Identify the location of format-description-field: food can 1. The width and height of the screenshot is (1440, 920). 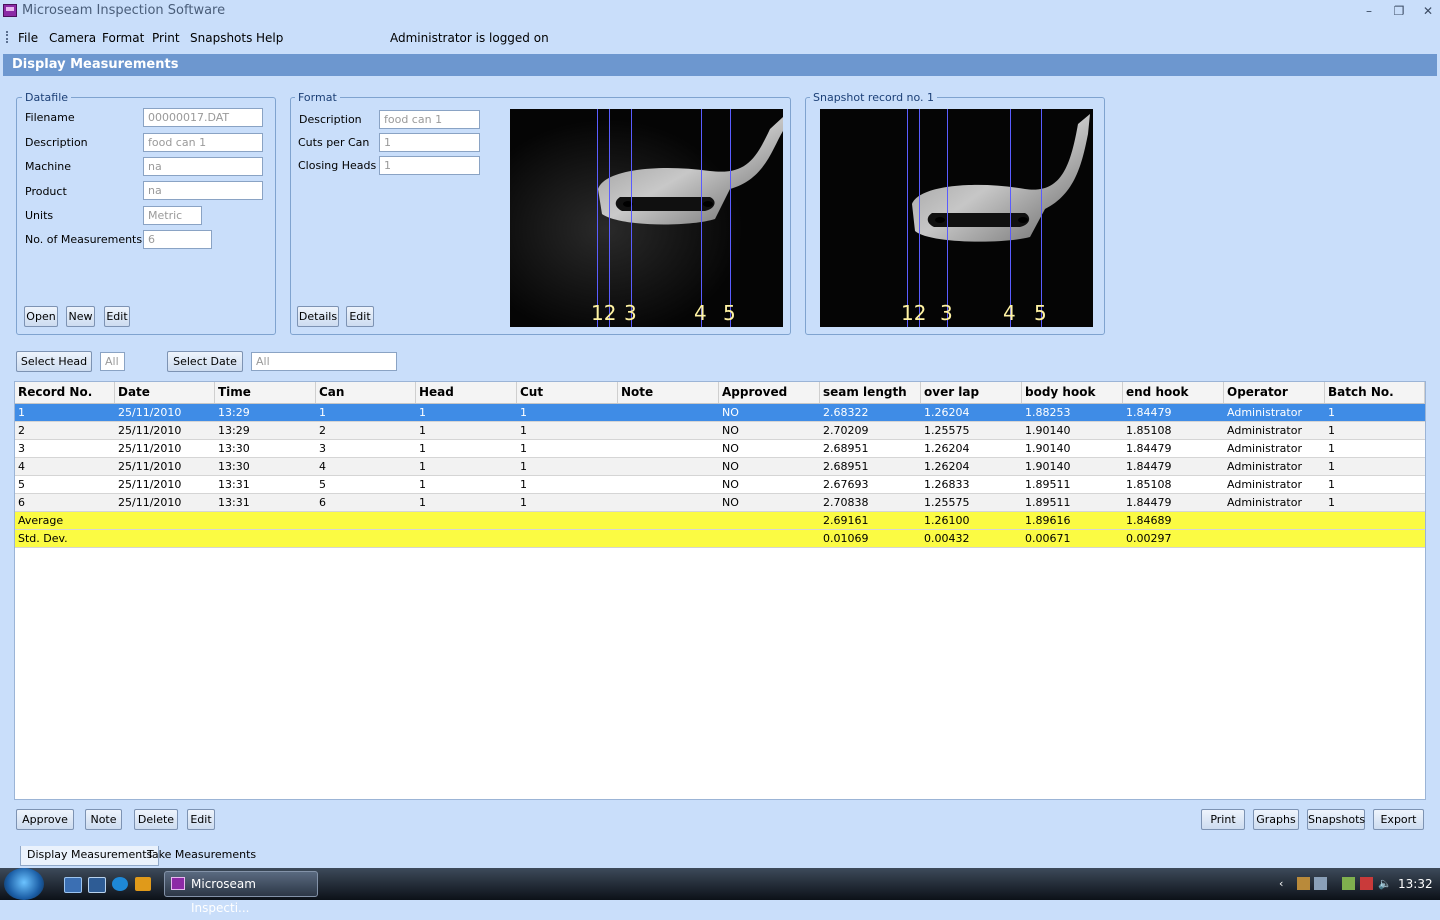
(429, 119).